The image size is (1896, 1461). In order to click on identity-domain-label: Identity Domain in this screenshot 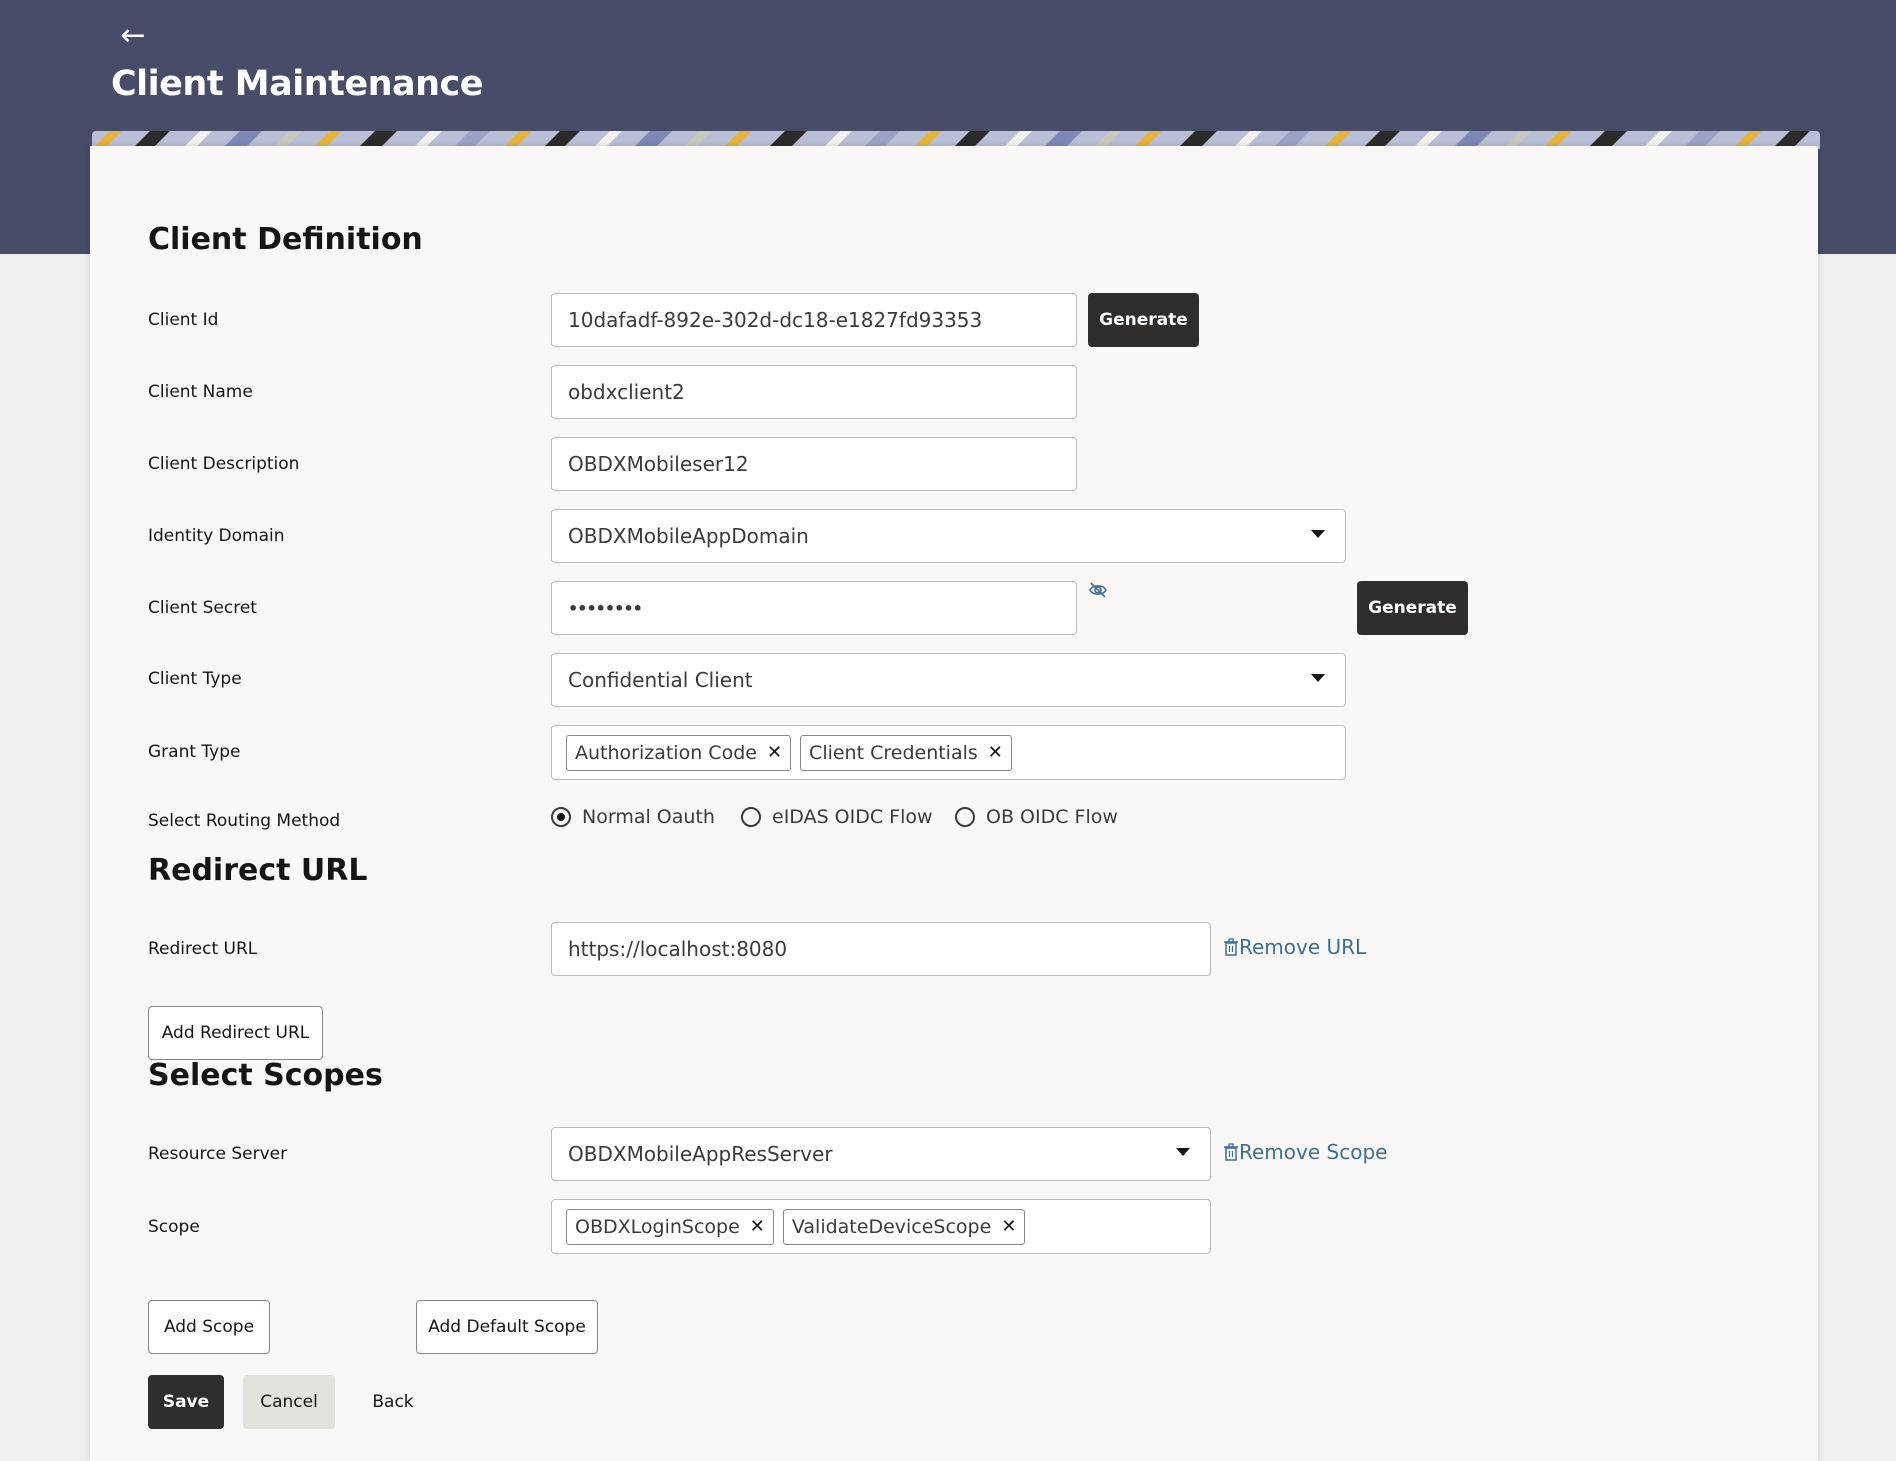, I will do `click(216, 536)`.